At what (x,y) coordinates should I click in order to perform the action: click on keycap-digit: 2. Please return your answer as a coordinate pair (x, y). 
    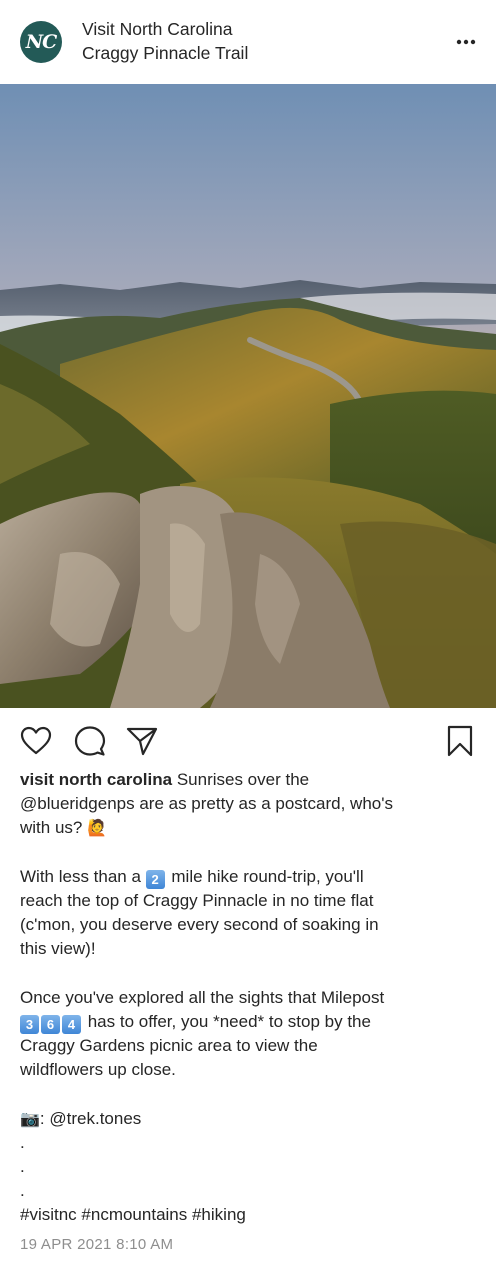
    Looking at the image, I should click on (155, 879).